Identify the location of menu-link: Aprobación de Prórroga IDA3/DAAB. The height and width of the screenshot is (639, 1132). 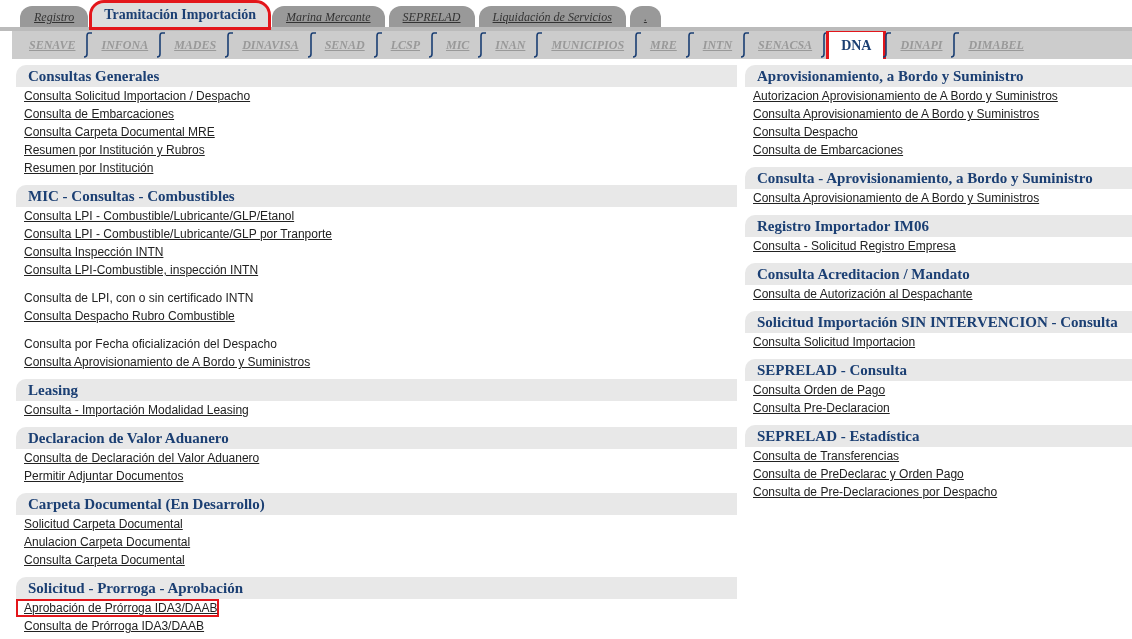
(118, 608).